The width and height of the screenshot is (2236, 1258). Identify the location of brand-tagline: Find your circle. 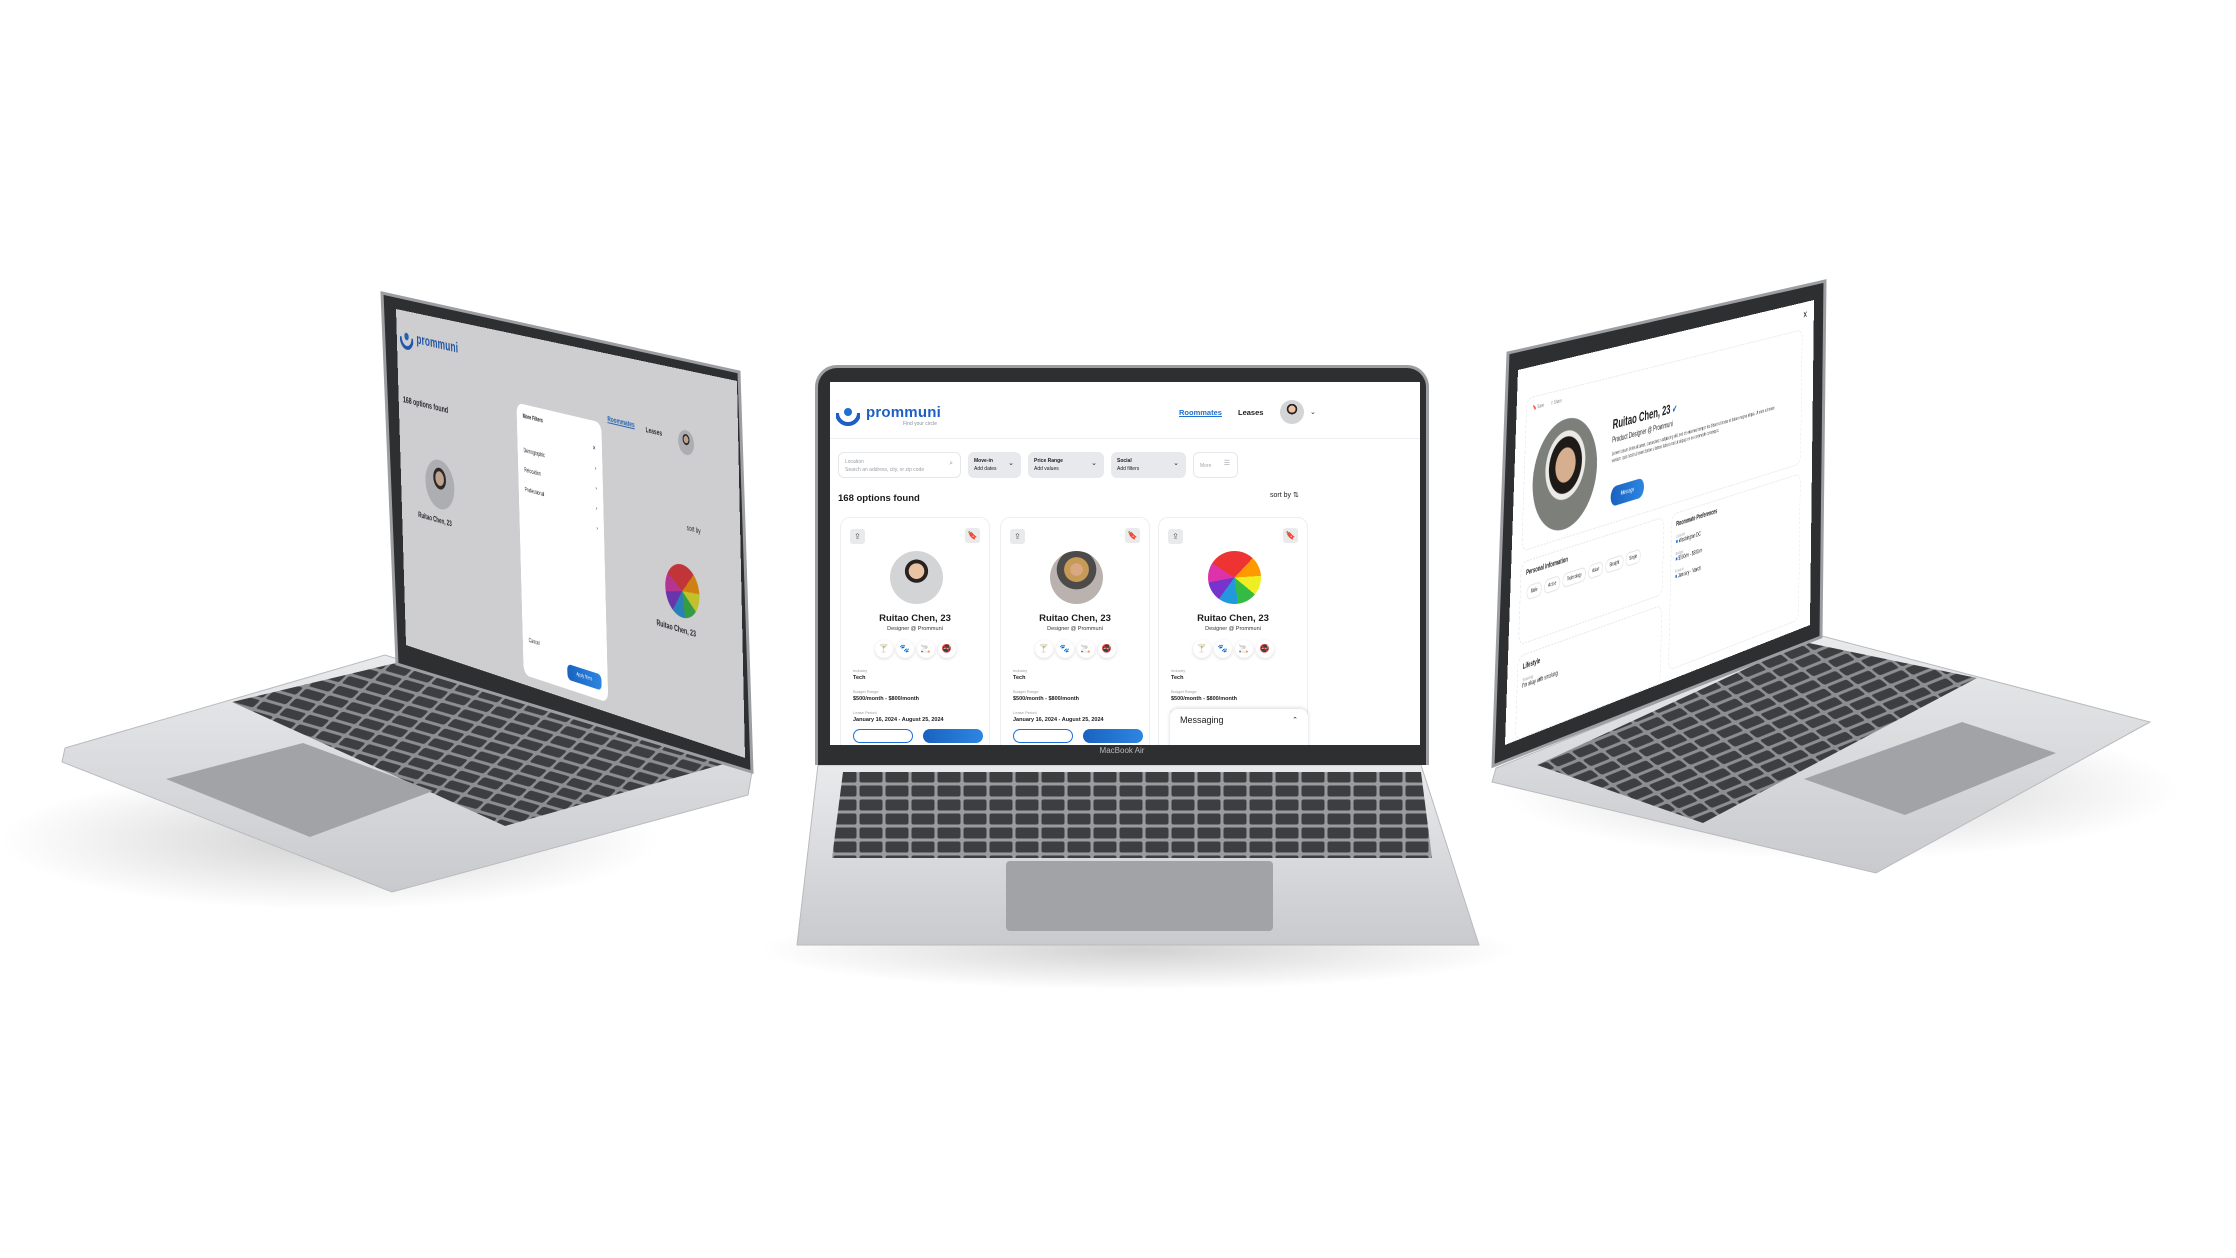
(920, 424).